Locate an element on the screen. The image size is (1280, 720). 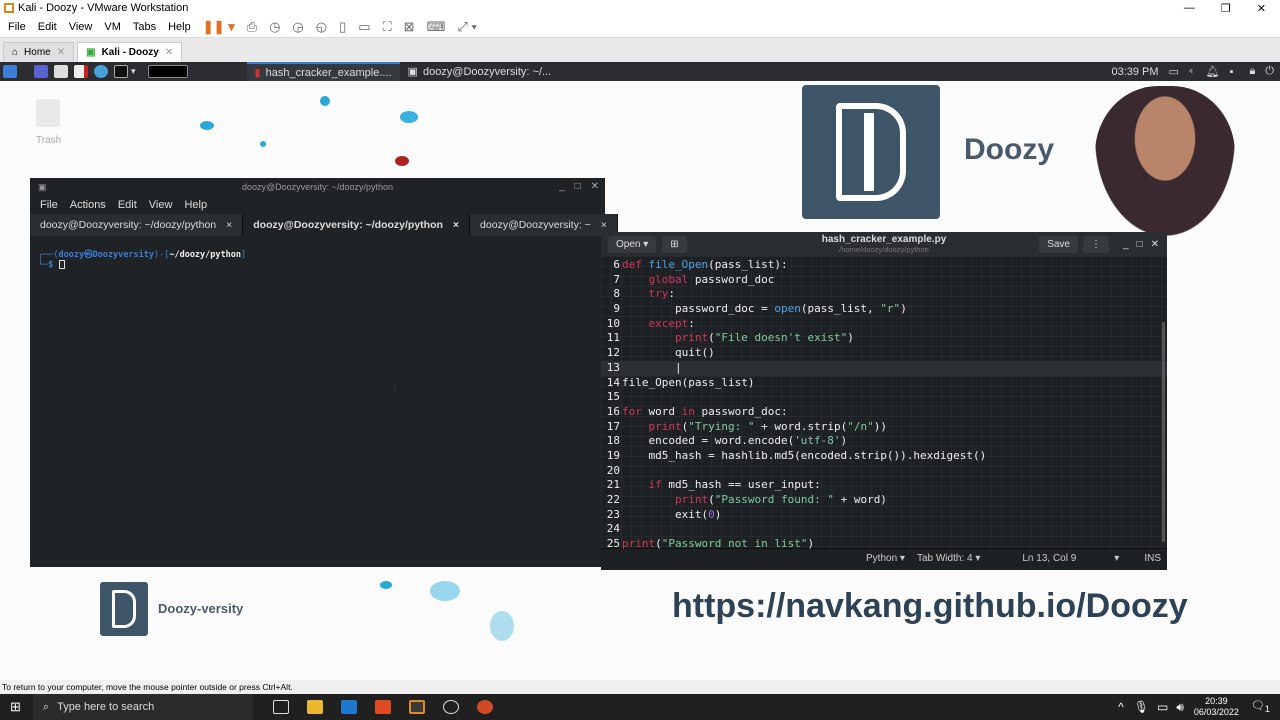
insert-mode: INS is located at coordinates (1152, 558).